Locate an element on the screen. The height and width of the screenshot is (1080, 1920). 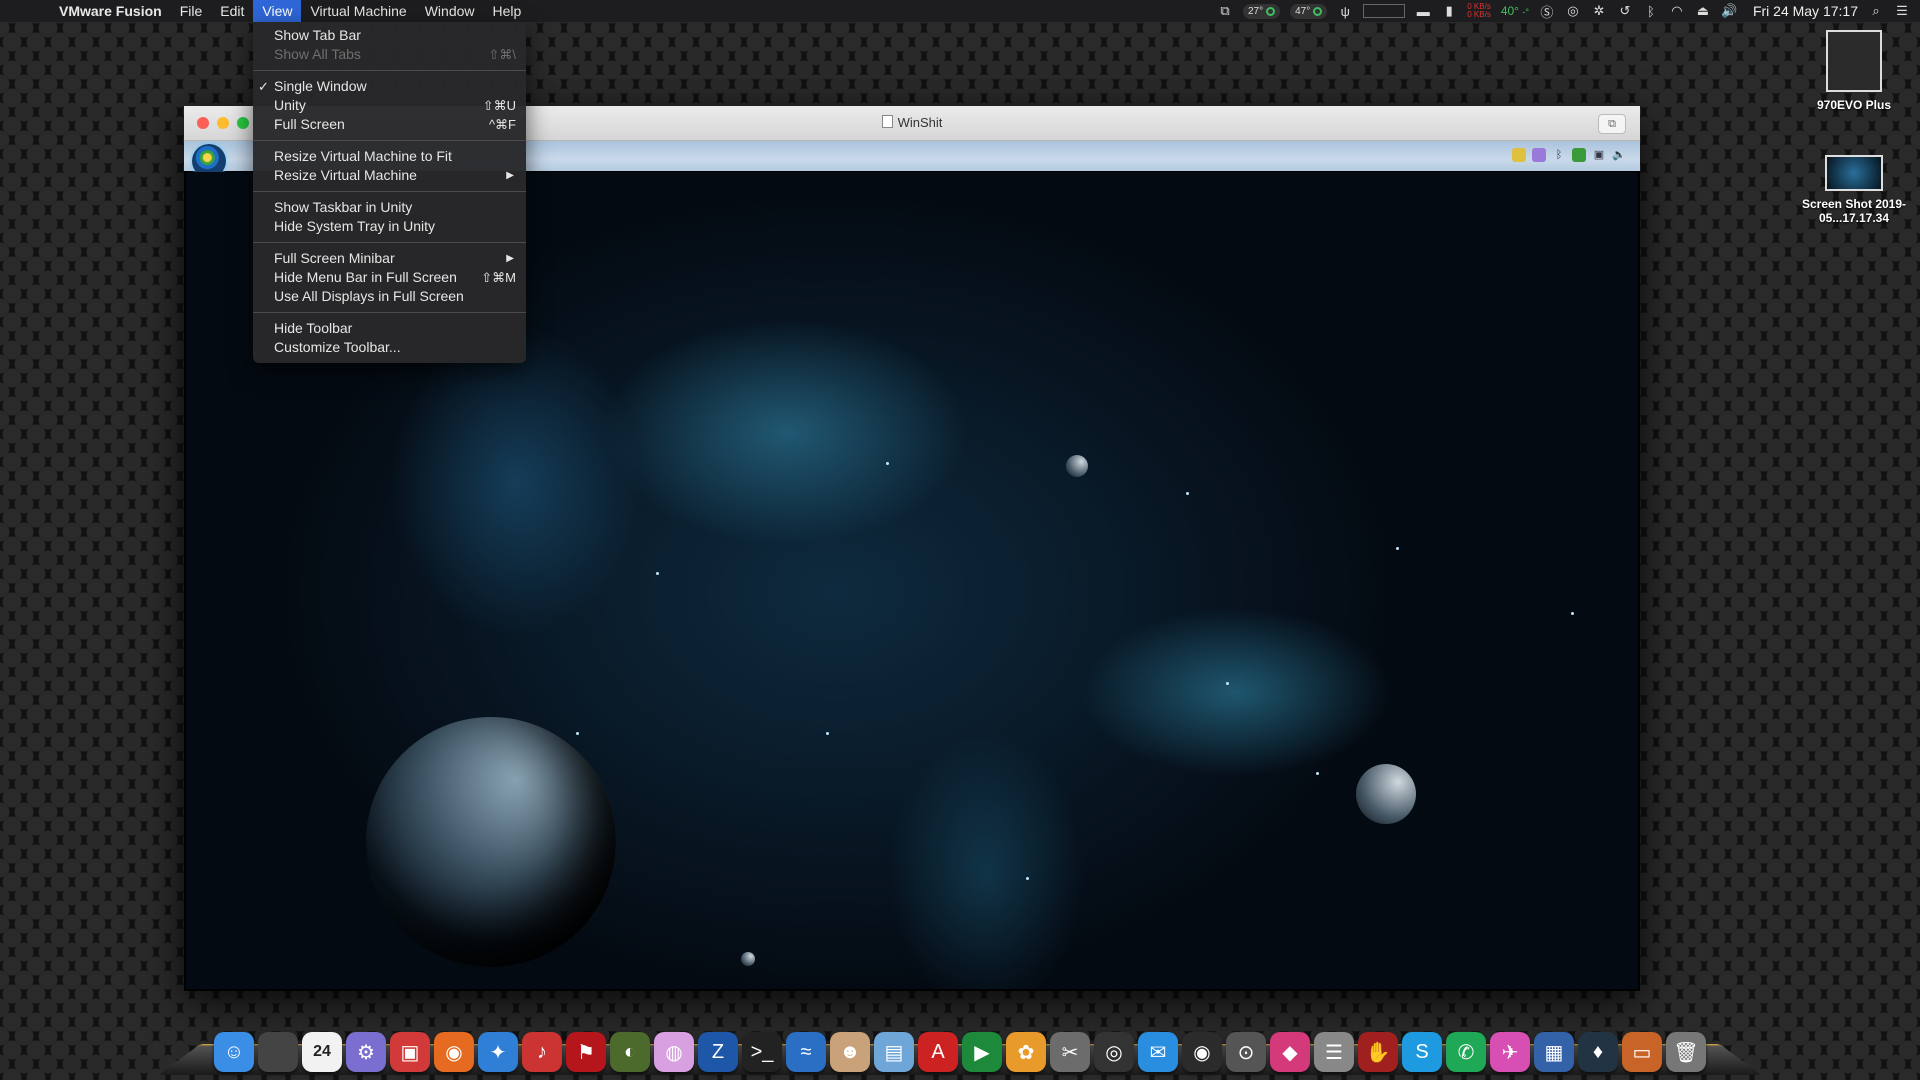
menu-item-label: Resize Virtual Machine is located at coordinates (345, 175).